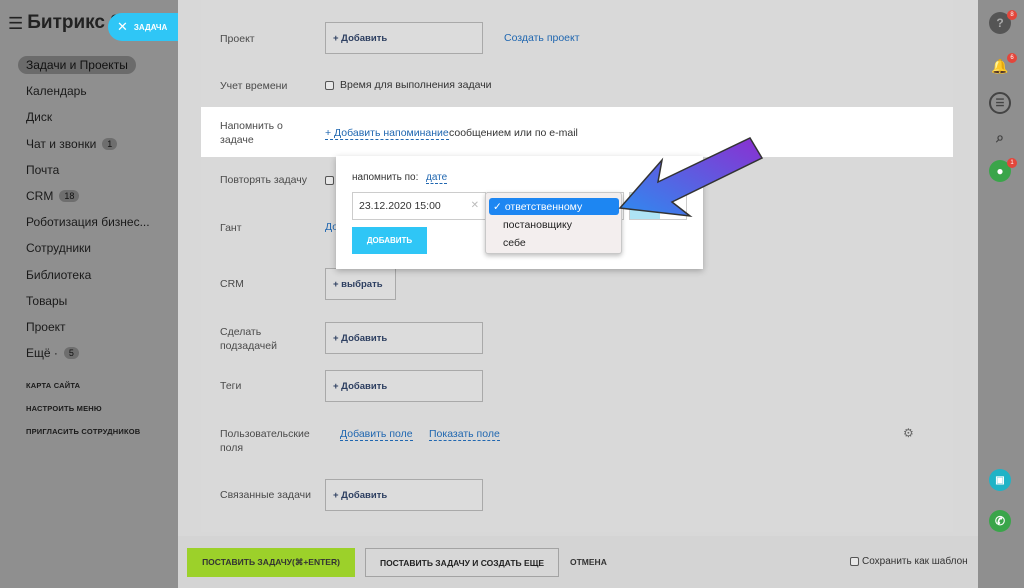 The image size is (1024, 588). I want to click on submit-task-button: ПОСТАВИТЬ ЗАДАЧУ(⌘+ENTER), so click(271, 562).